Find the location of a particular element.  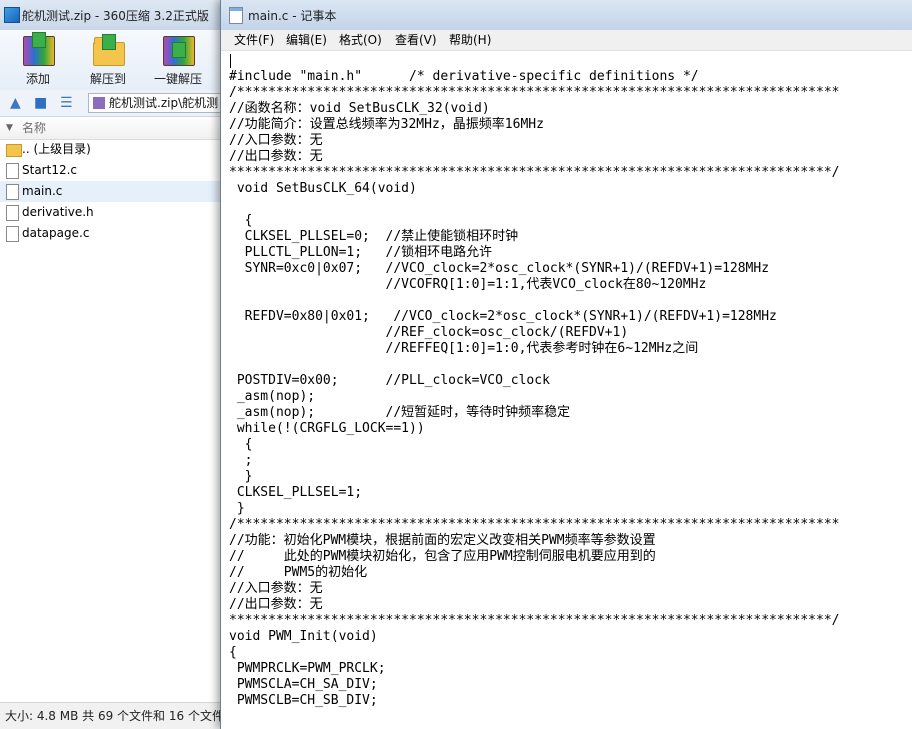

zip-titlebar: 舵机测试.zip - 360压缩 3.2正式版 is located at coordinates (111, 15).